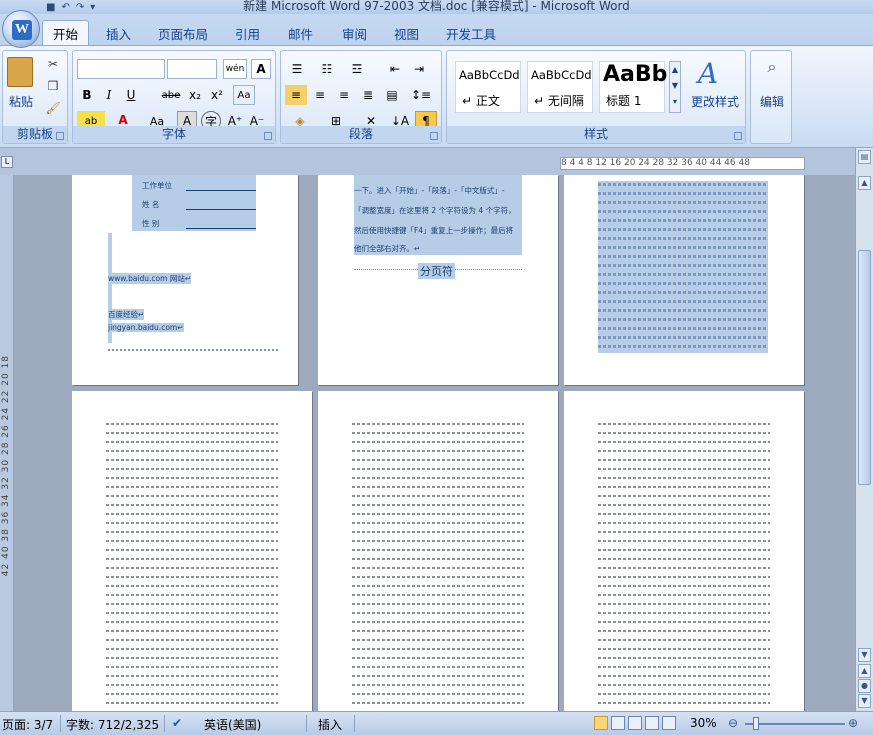 Image resolution: width=873 pixels, height=735 pixels. I want to click on draft-view-icon, so click(669, 723).